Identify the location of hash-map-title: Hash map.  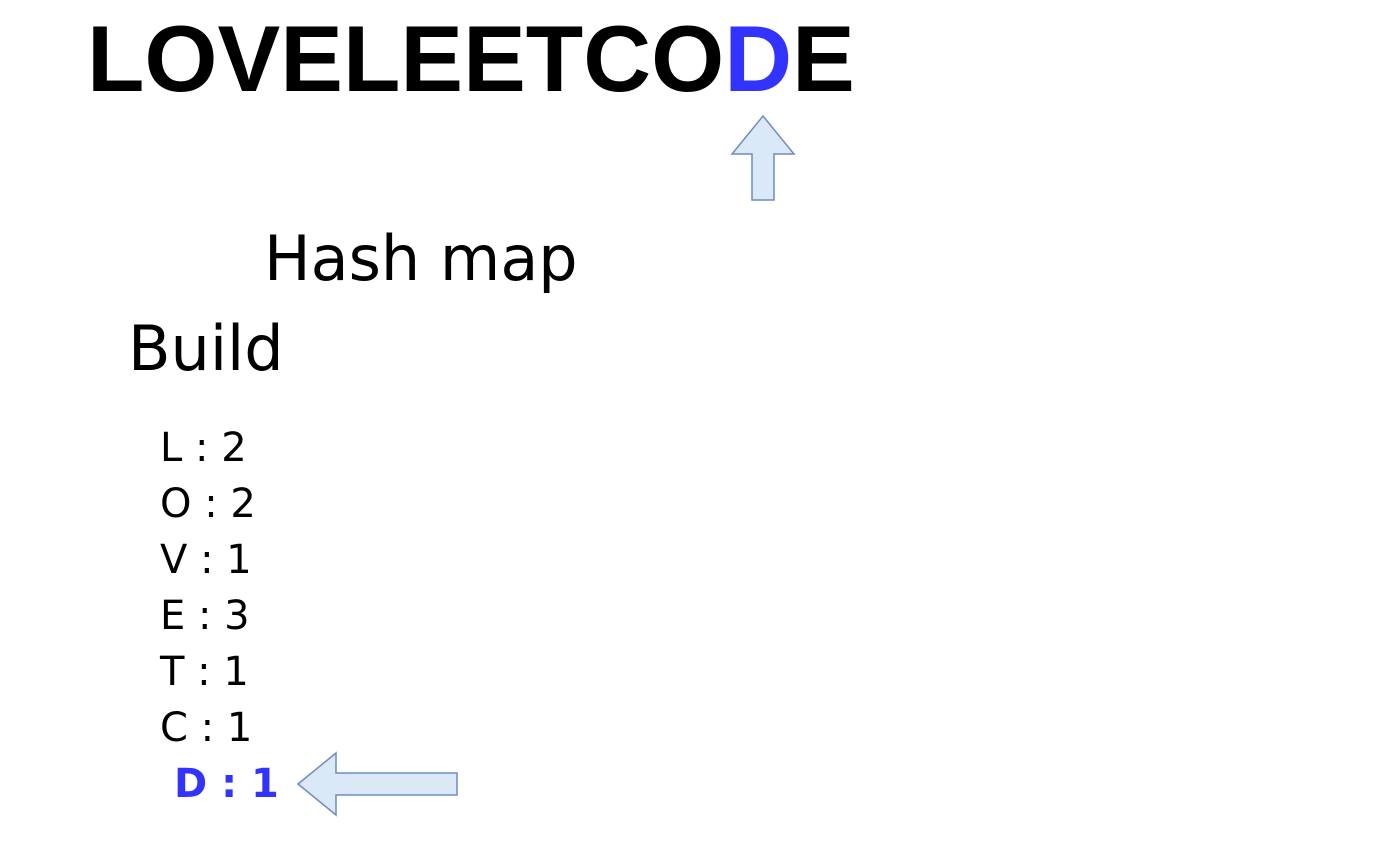
(421, 258).